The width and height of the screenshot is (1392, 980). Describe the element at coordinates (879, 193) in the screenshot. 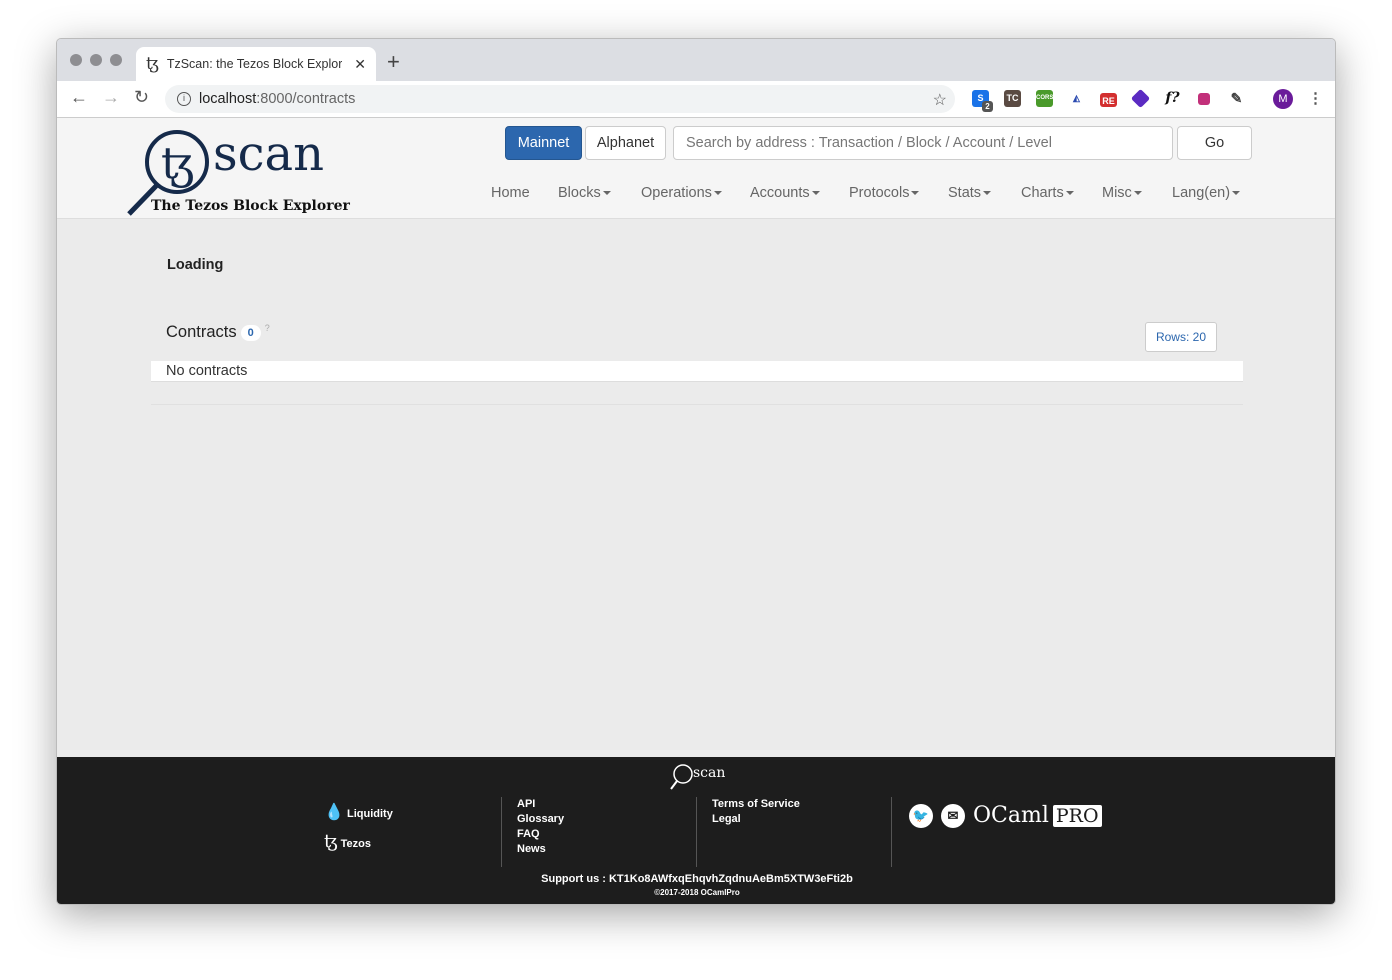

I see `nav-label: Protocols` at that location.